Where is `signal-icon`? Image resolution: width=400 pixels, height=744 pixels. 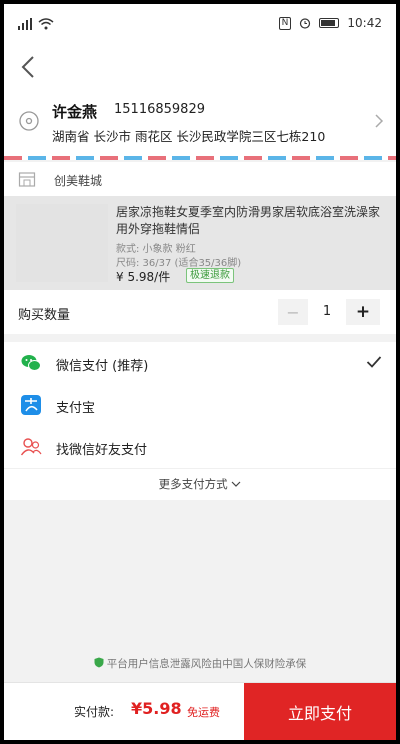 signal-icon is located at coordinates (25, 24).